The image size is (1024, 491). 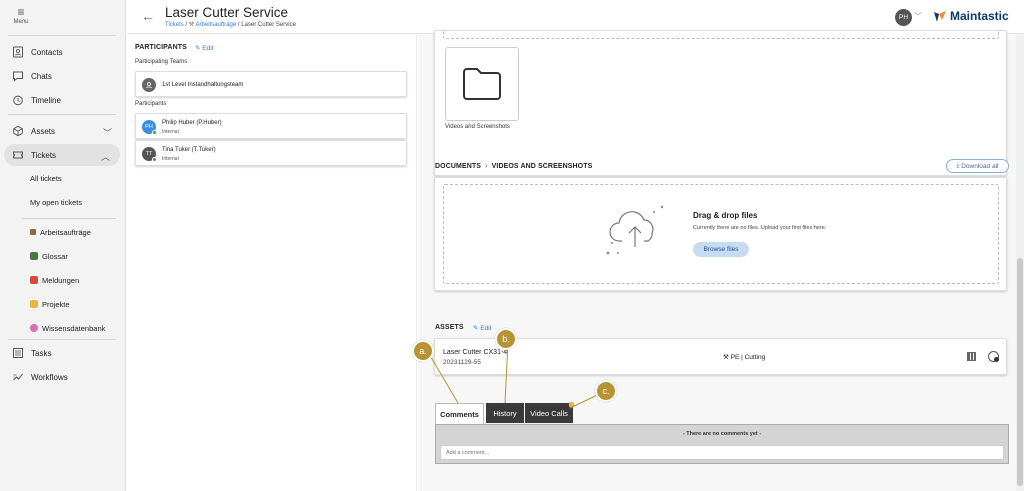 I want to click on category-label: Projekte, so click(x=56, y=304).